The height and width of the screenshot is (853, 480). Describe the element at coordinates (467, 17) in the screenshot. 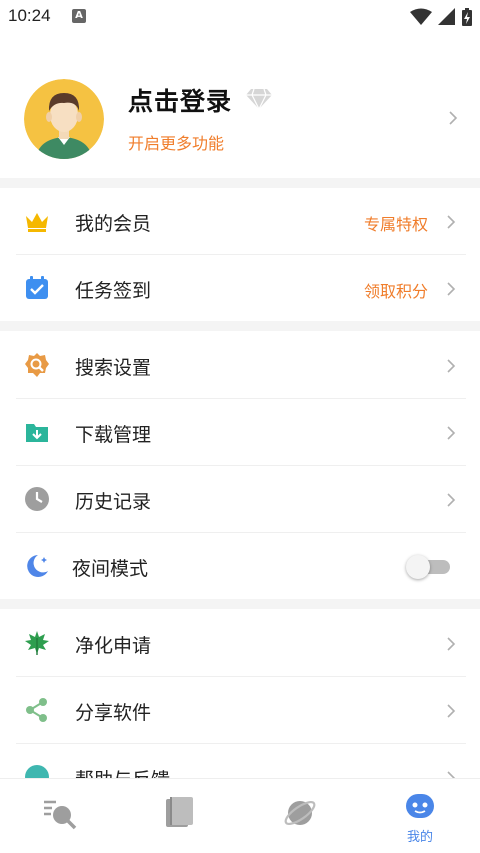

I see `battery-icon` at that location.